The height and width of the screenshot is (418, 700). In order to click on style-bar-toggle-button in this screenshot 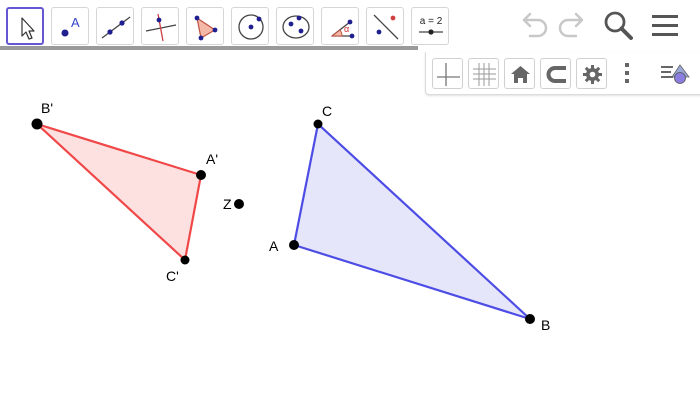, I will do `click(676, 73)`.